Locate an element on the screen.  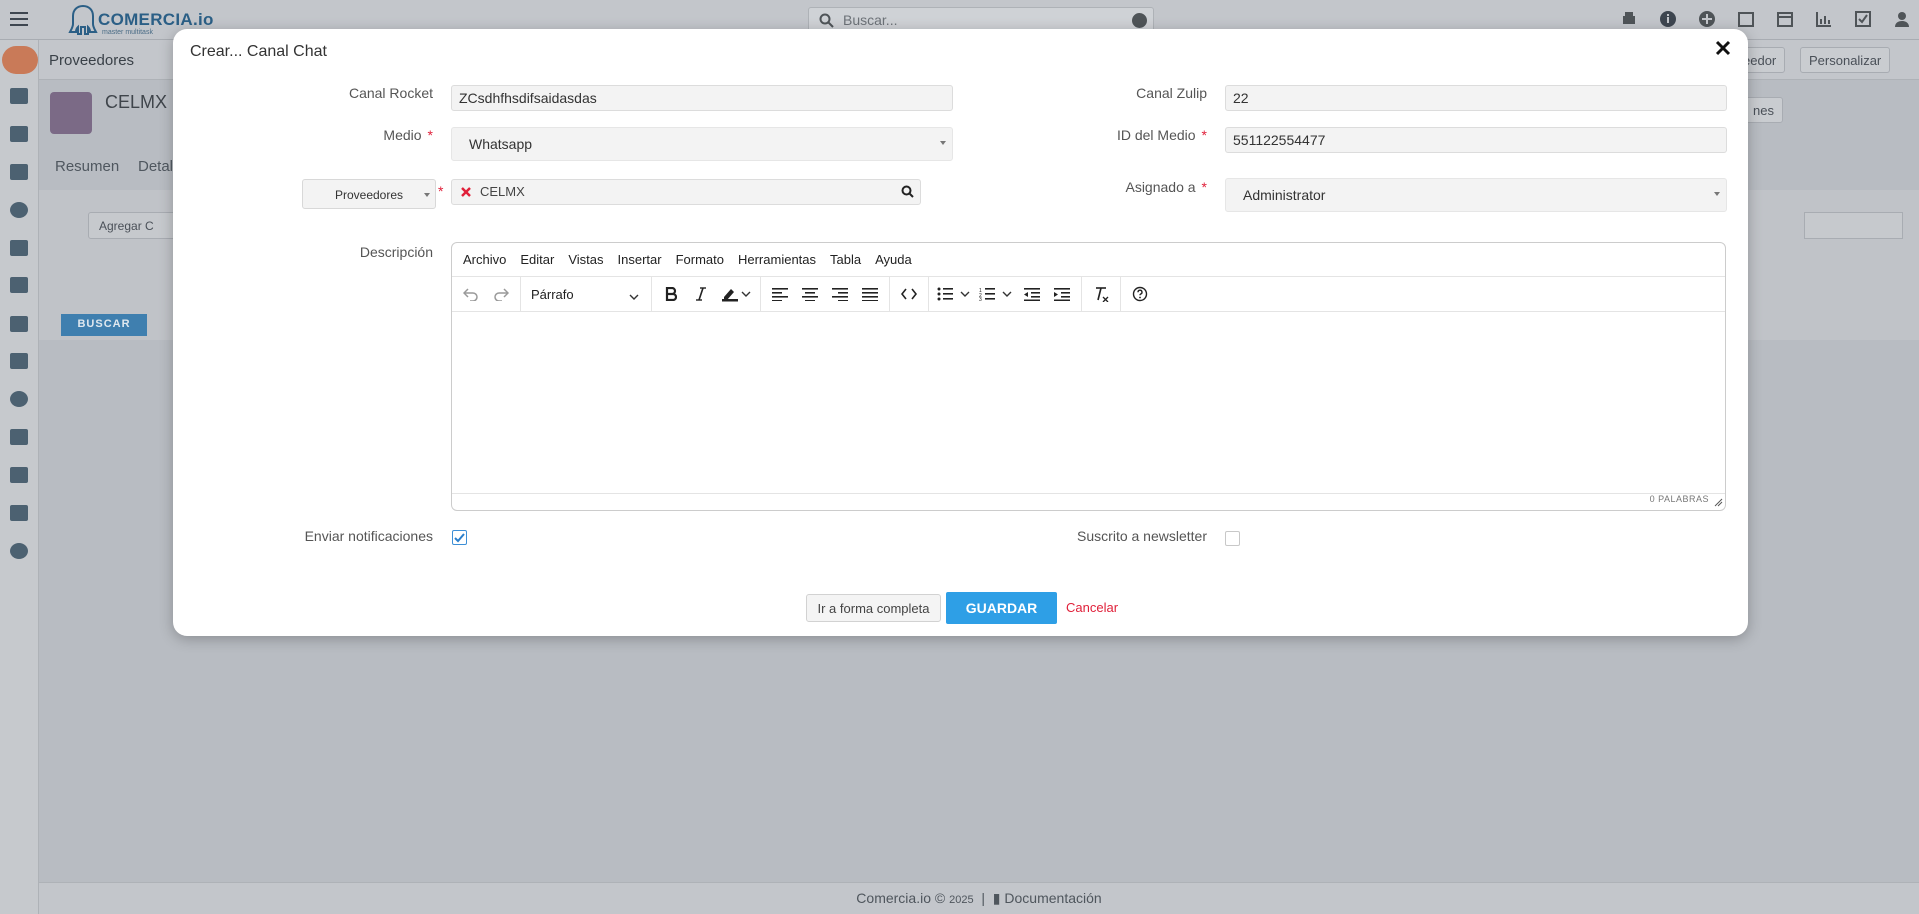
menu-insertar: Insertar is located at coordinates (640, 259).